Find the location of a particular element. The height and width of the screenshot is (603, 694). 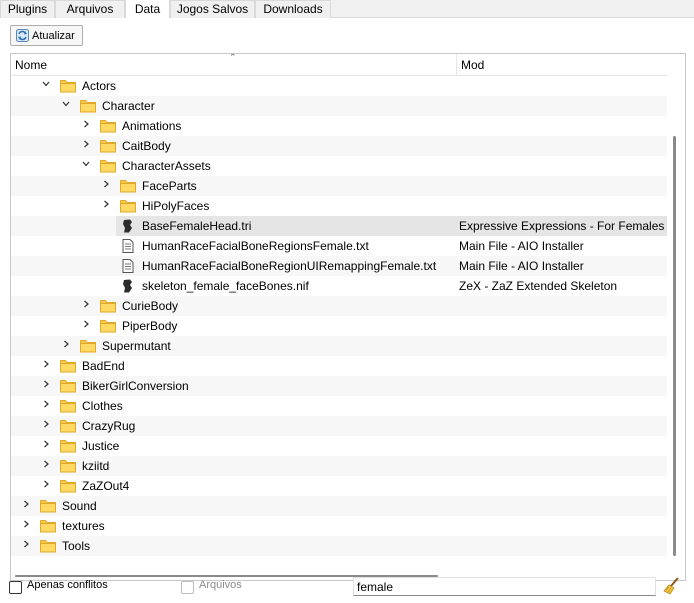

tree-item-mod: Expressive Expressions - For Females is located at coordinates (562, 226).